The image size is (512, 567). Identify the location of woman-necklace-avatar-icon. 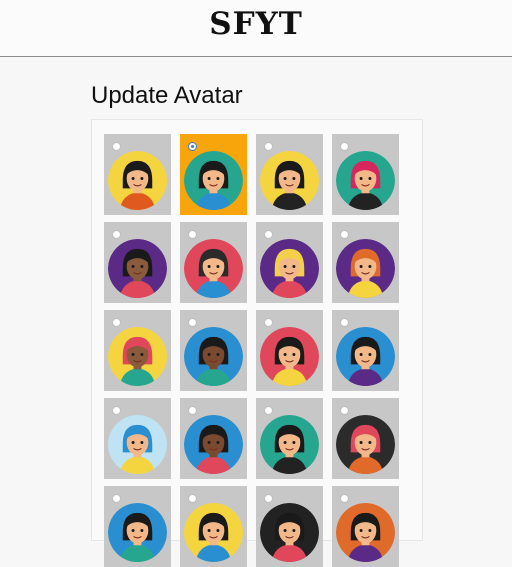
(213, 356).